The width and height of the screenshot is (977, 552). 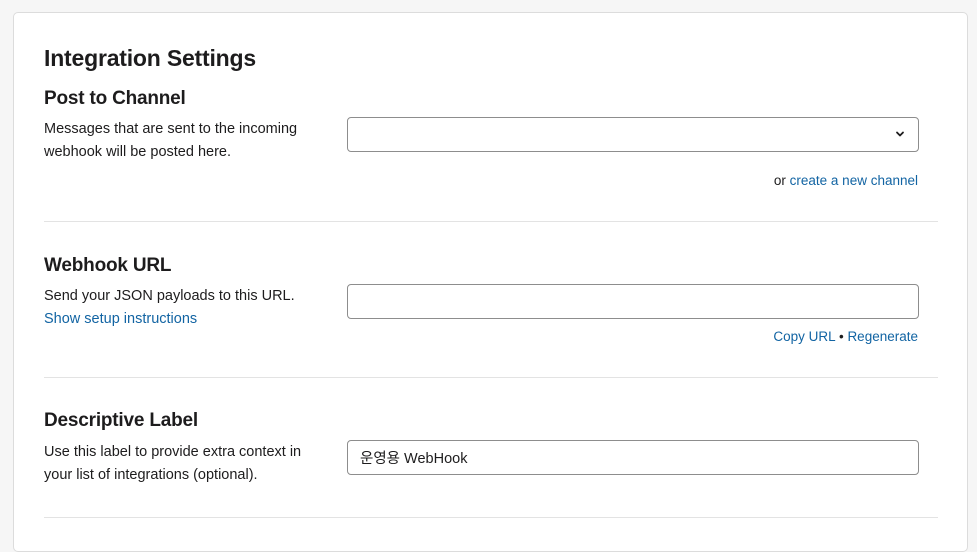 What do you see at coordinates (882, 336) in the screenshot?
I see `regenerate-link: Regenerate` at bounding box center [882, 336].